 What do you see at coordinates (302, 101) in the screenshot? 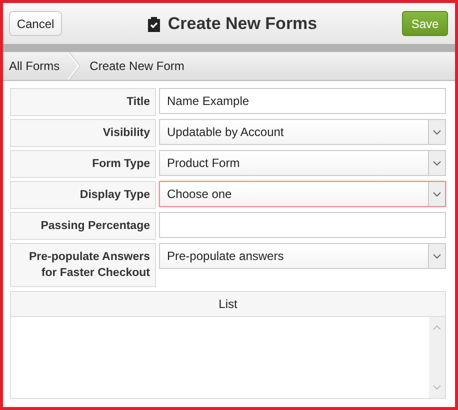
I see `input-field: Name Example` at bounding box center [302, 101].